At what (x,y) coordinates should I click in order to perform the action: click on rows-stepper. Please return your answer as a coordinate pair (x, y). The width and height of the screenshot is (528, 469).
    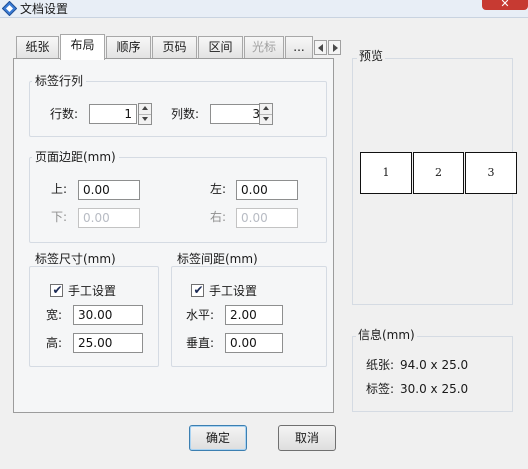
    Looking at the image, I should click on (145, 114).